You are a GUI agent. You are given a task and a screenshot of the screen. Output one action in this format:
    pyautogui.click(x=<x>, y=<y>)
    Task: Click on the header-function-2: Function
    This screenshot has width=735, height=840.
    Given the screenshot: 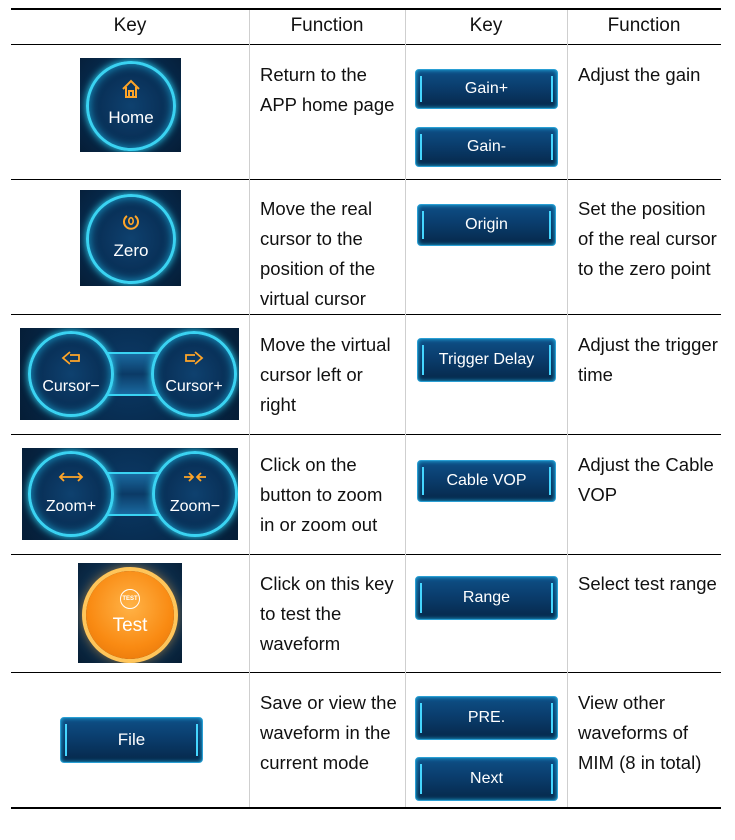 What is the action you would take?
    pyautogui.click(x=644, y=25)
    